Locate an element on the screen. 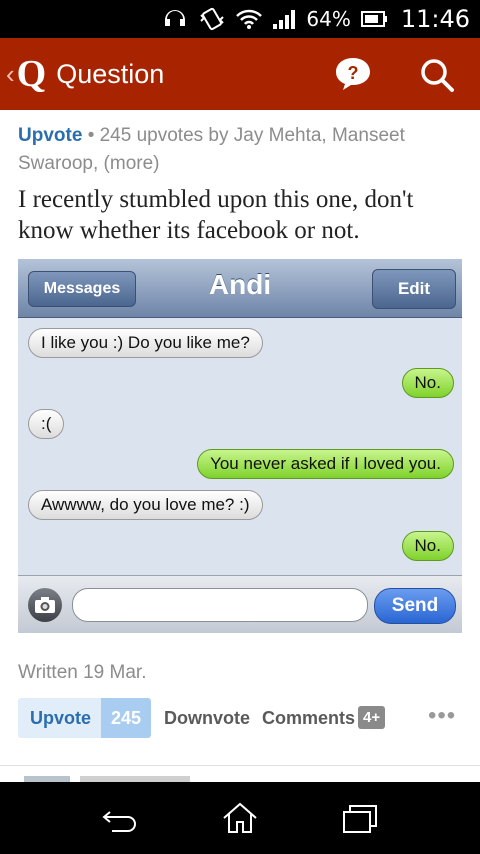  downvote-button: Downvote is located at coordinates (207, 718).